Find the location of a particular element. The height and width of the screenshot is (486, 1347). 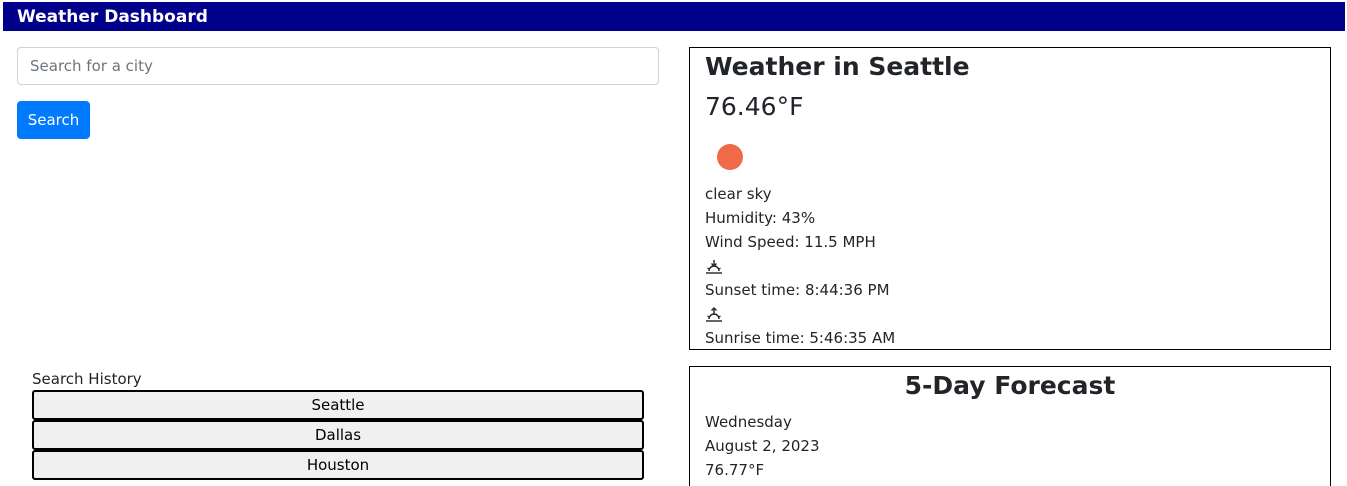

app-header: Weather Dashboard is located at coordinates (673, 16).